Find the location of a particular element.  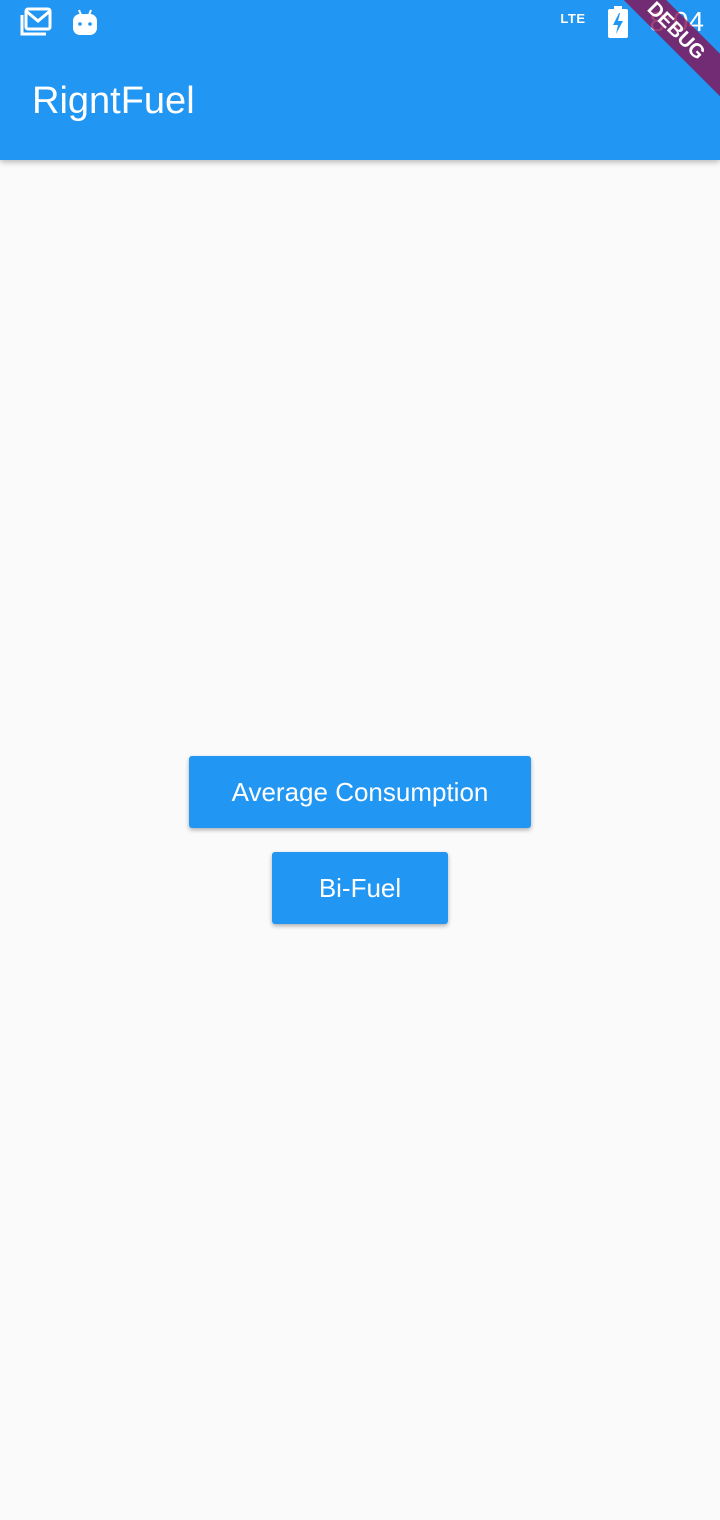

average-consumption-button-label: Average Consumption is located at coordinates (360, 791).